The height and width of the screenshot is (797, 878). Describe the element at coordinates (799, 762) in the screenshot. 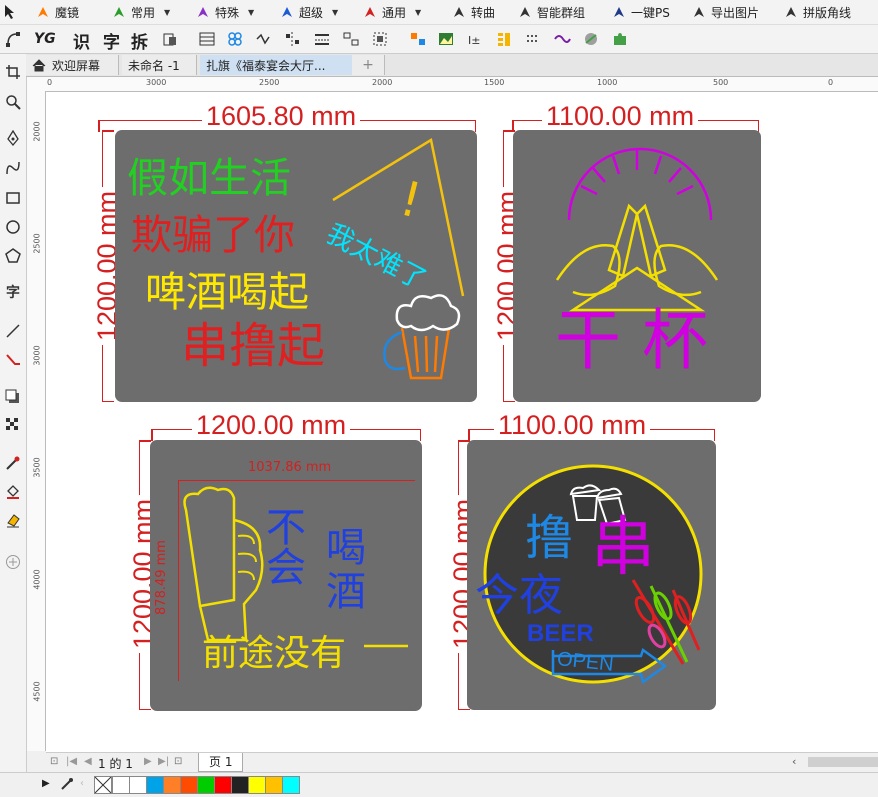

I see `scroll-left-icon: ‹` at that location.